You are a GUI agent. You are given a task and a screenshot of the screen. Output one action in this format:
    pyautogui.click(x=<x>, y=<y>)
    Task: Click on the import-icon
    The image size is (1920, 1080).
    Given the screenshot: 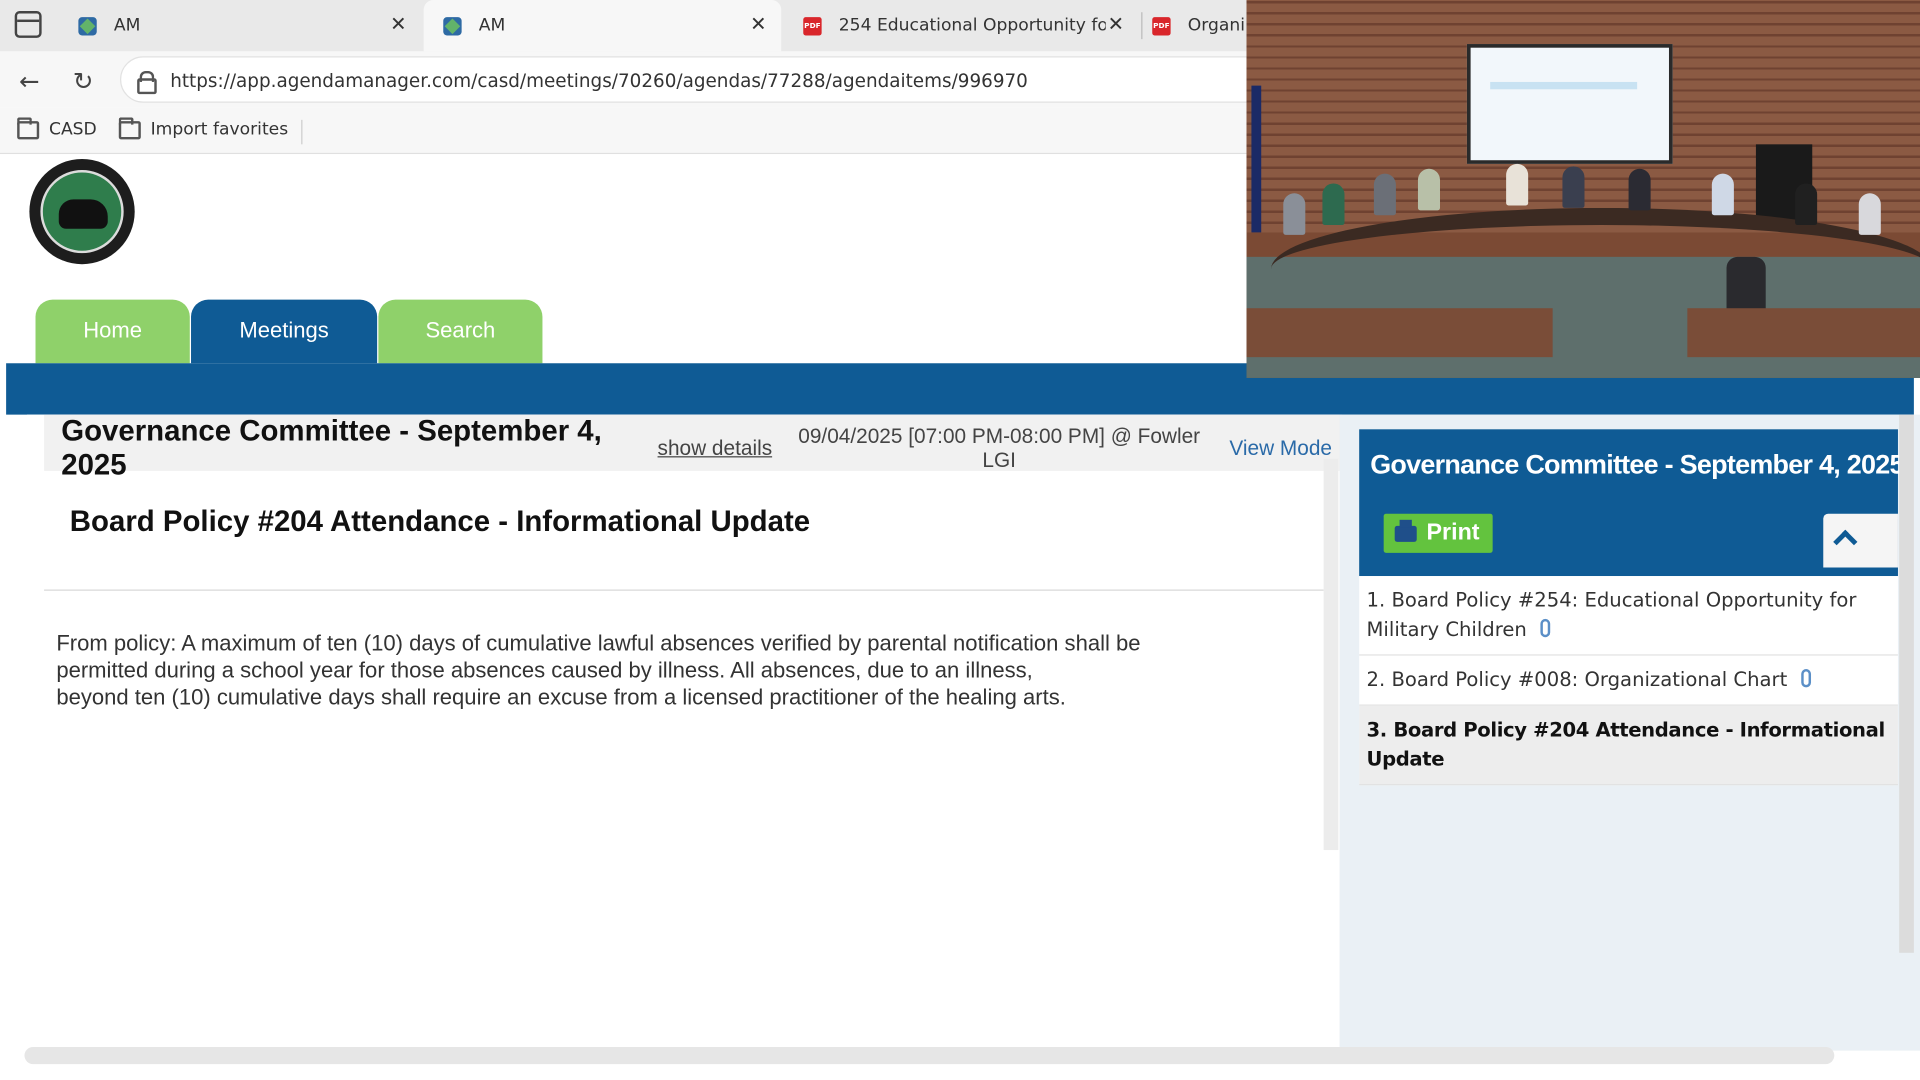 What is the action you would take?
    pyautogui.click(x=129, y=127)
    